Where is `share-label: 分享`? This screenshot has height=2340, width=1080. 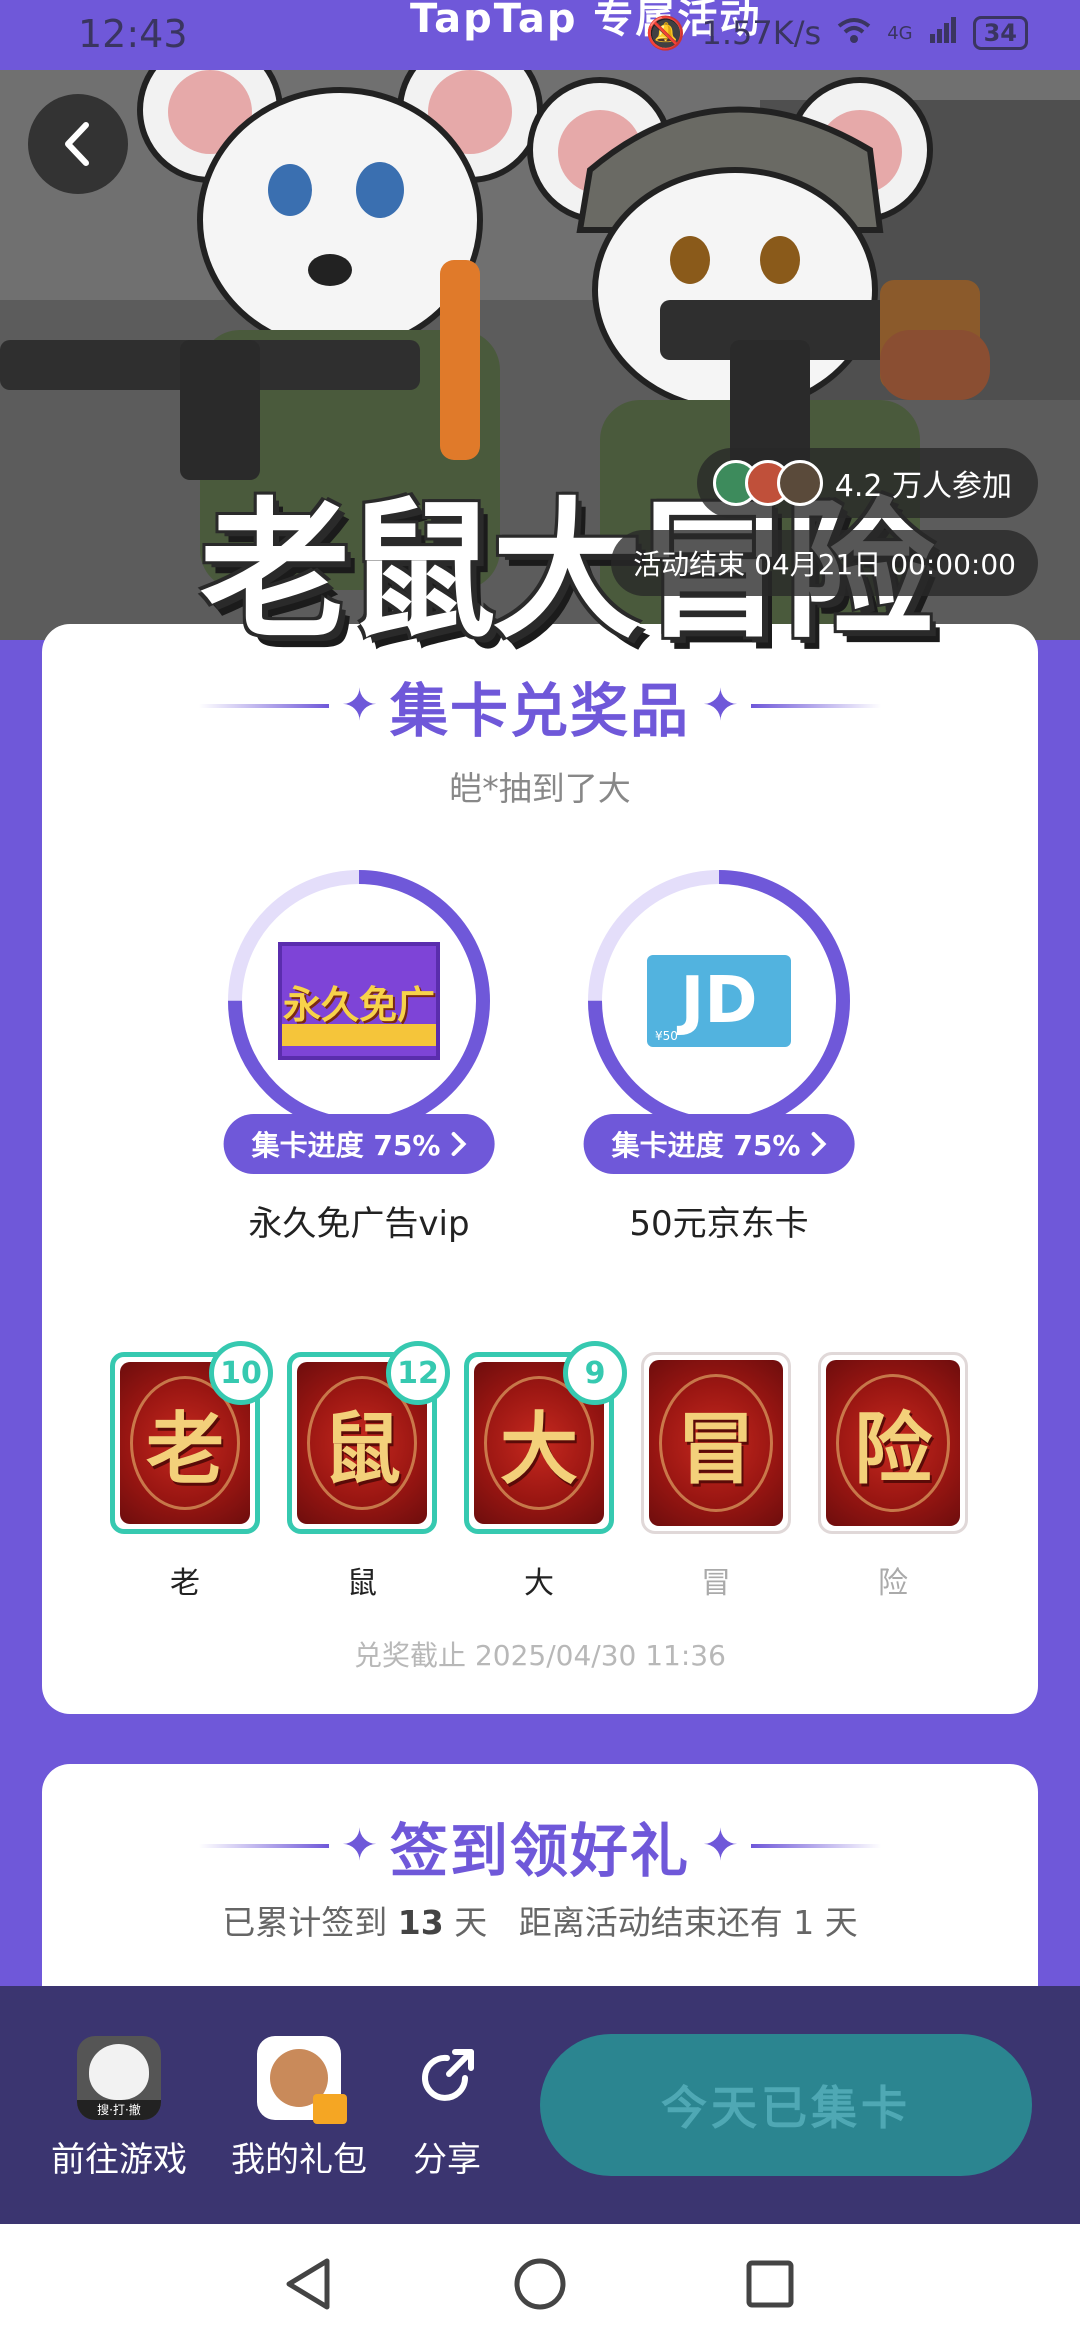 share-label: 分享 is located at coordinates (447, 2160).